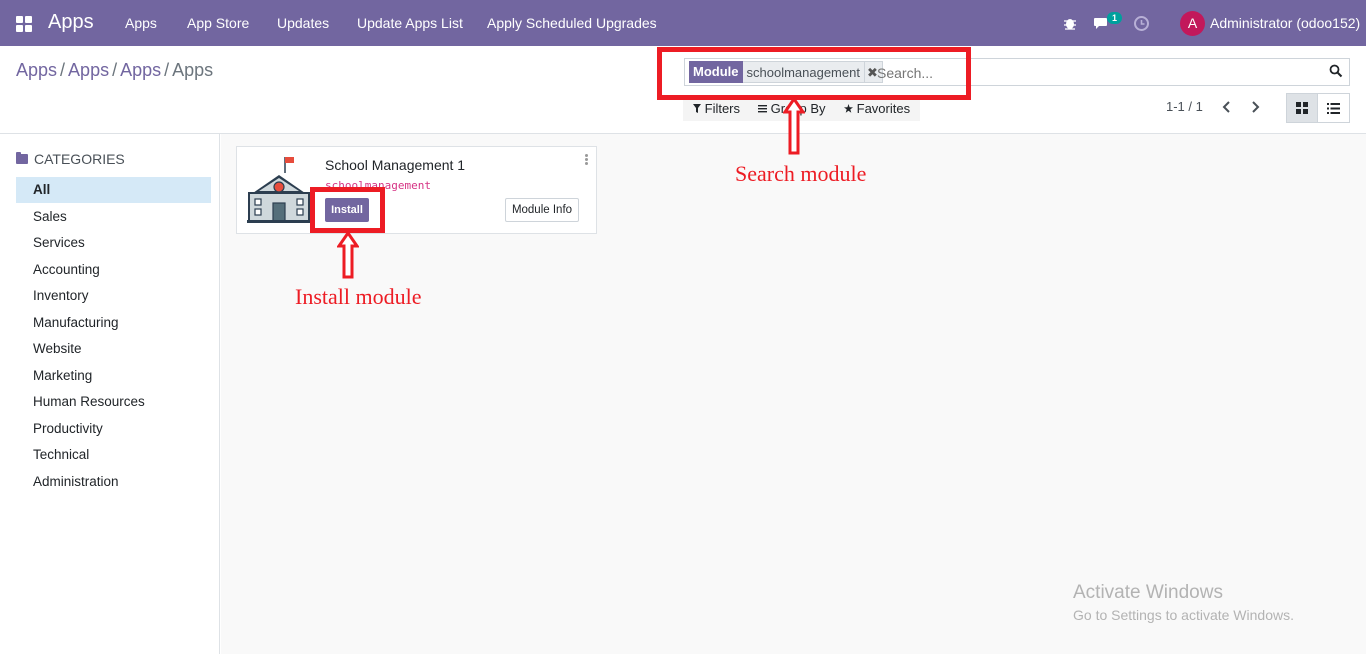 The image size is (1366, 654). What do you see at coordinates (410, 23) in the screenshot?
I see `menu-update-apps-list: Update Apps List` at bounding box center [410, 23].